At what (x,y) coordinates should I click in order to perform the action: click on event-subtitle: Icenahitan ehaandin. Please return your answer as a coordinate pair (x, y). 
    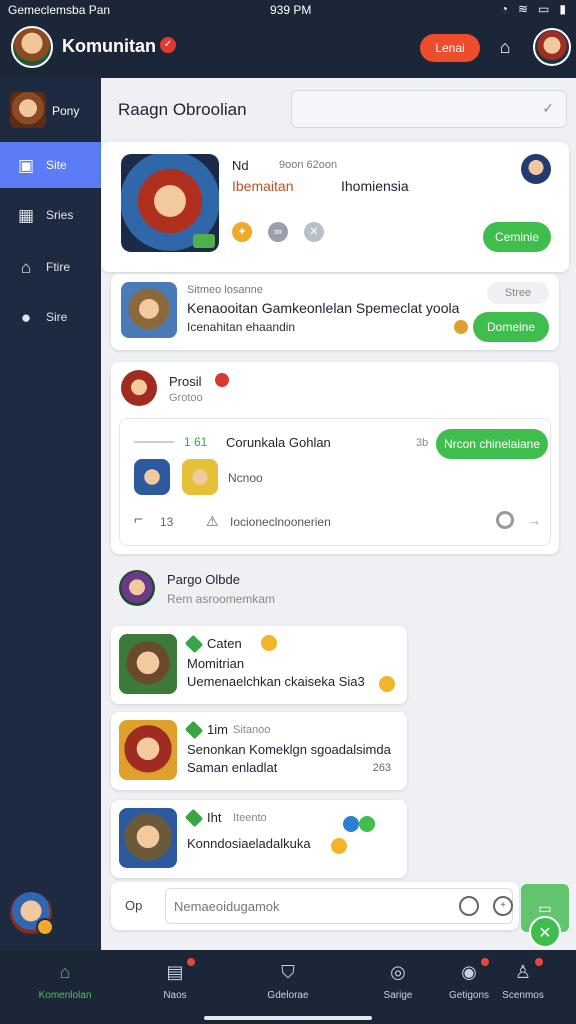
    Looking at the image, I should click on (241, 327).